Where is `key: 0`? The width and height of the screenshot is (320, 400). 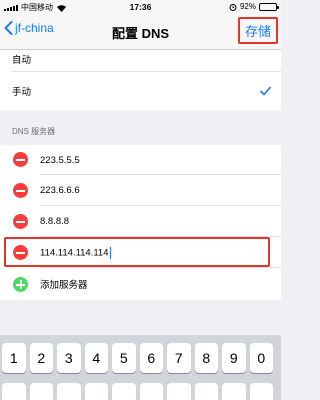 key: 0 is located at coordinates (261, 358).